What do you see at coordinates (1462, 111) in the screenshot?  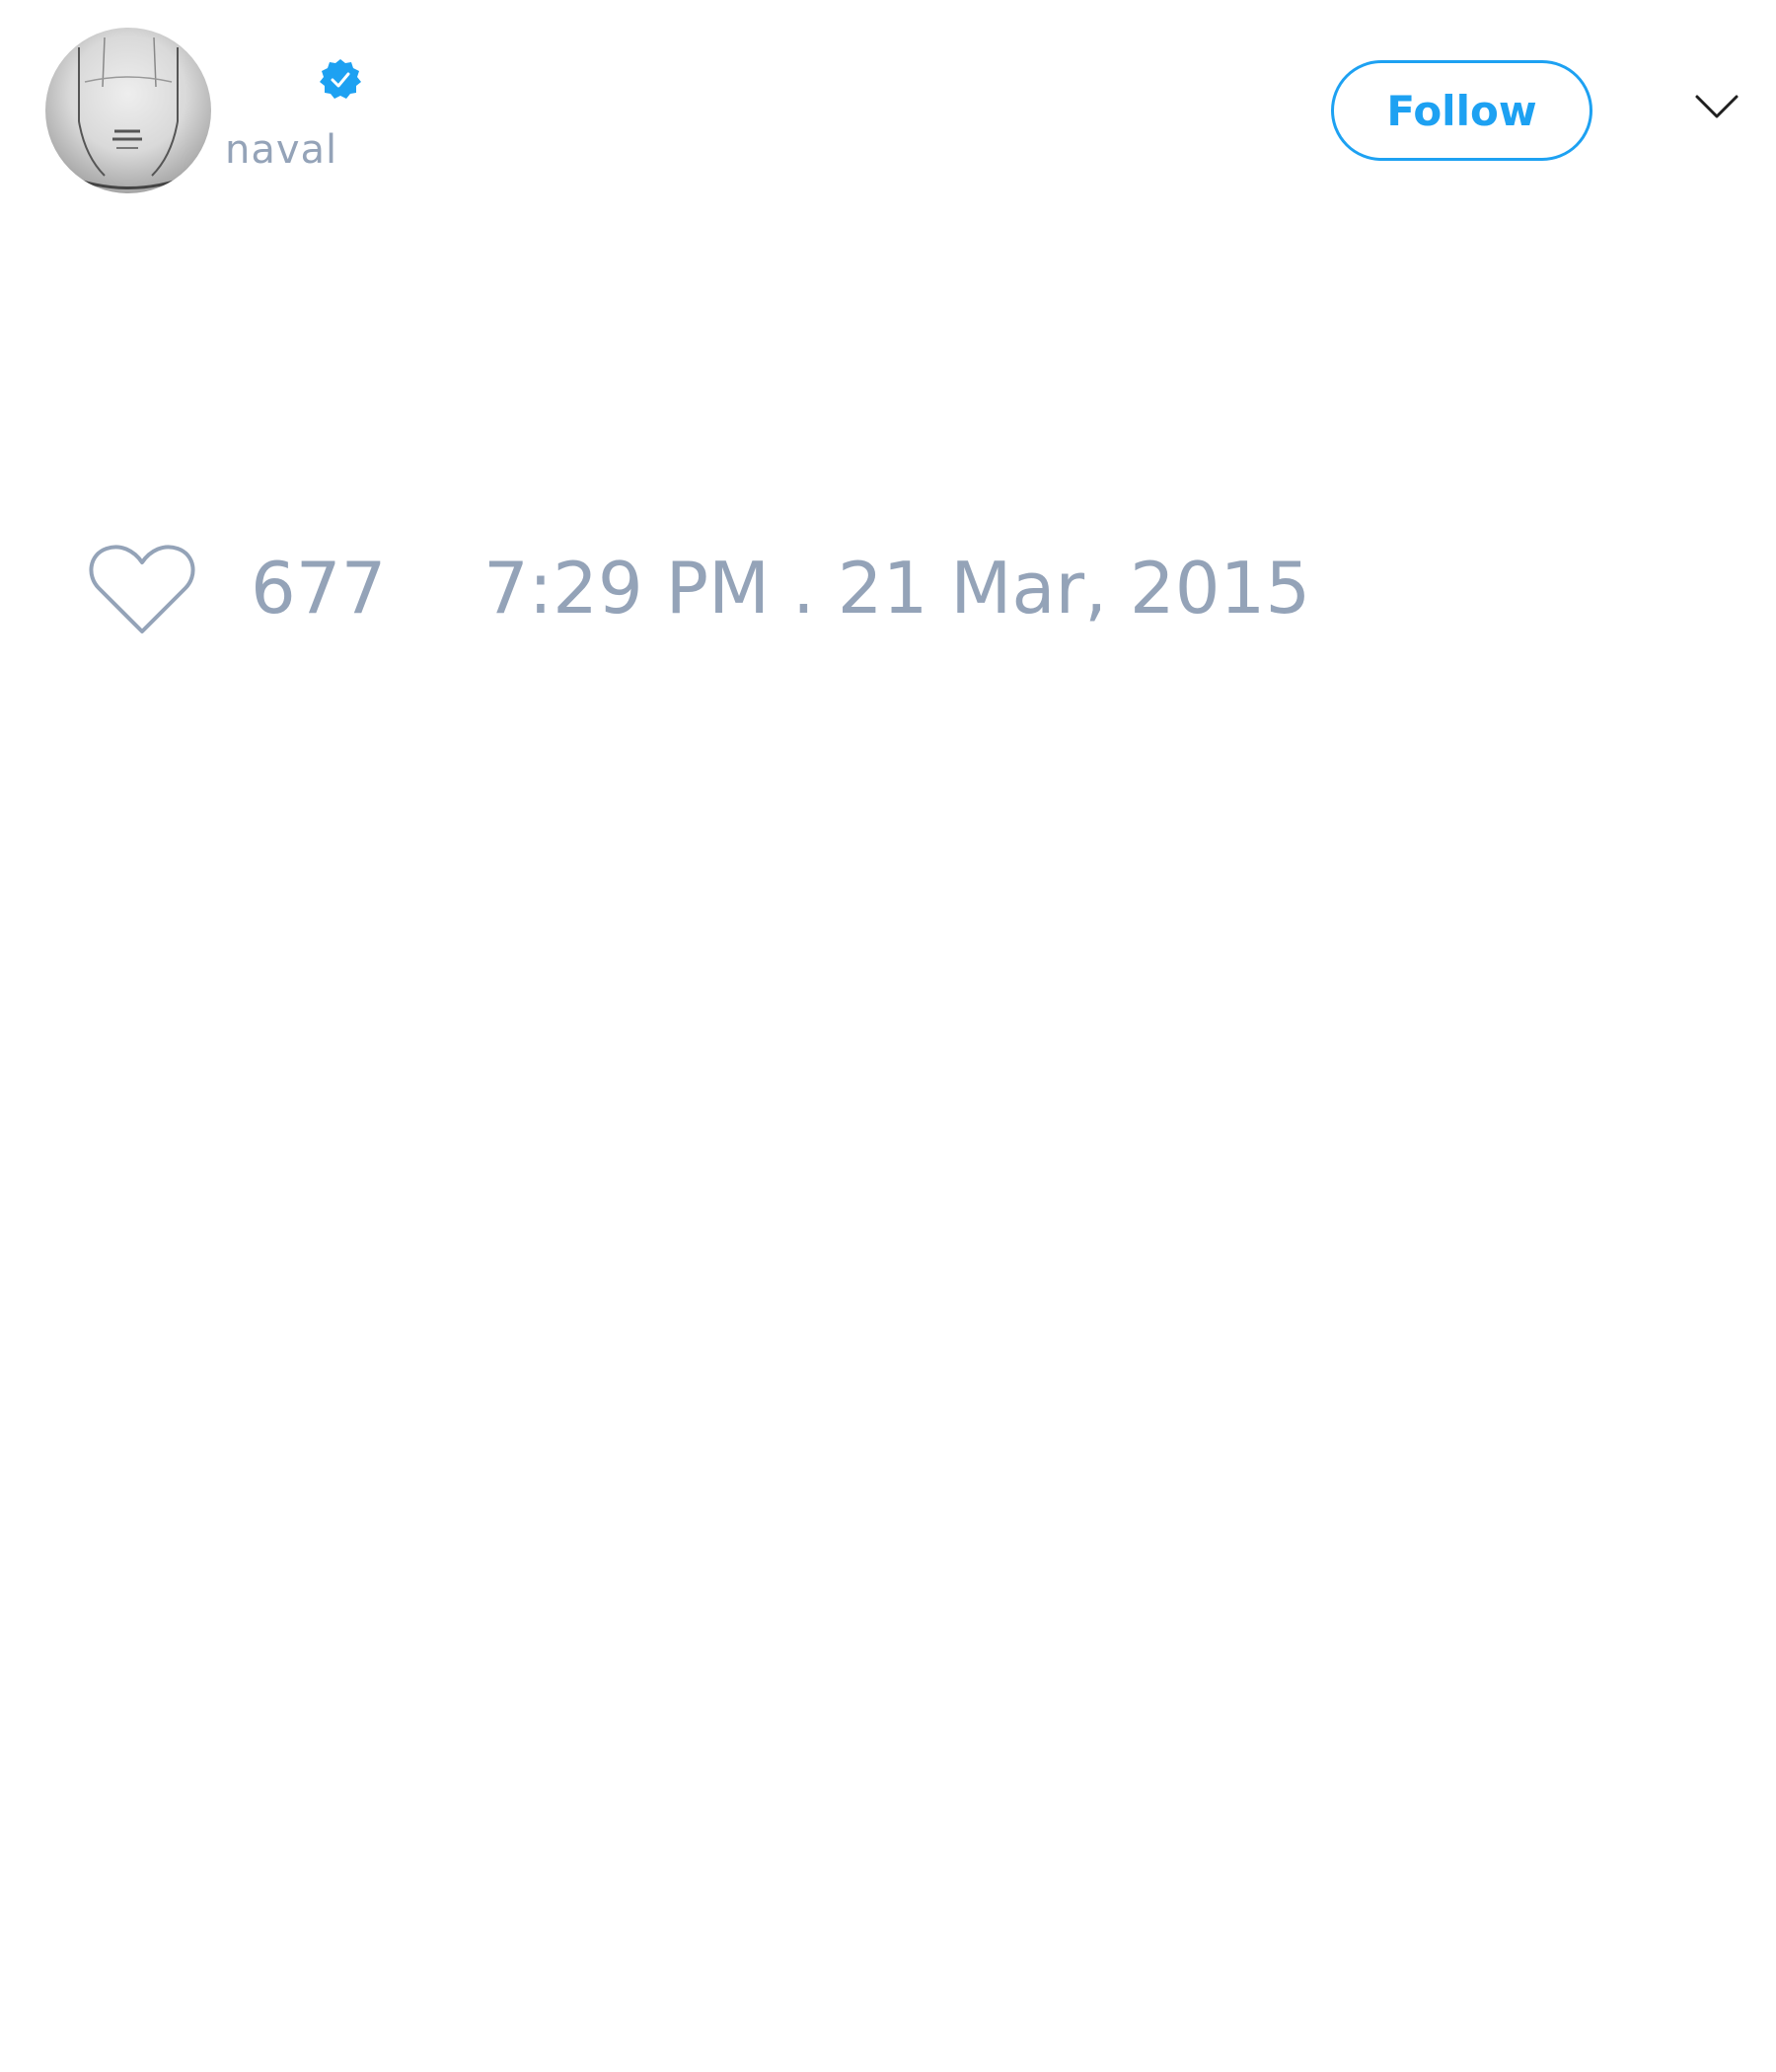 I see `follow-button: Follow` at bounding box center [1462, 111].